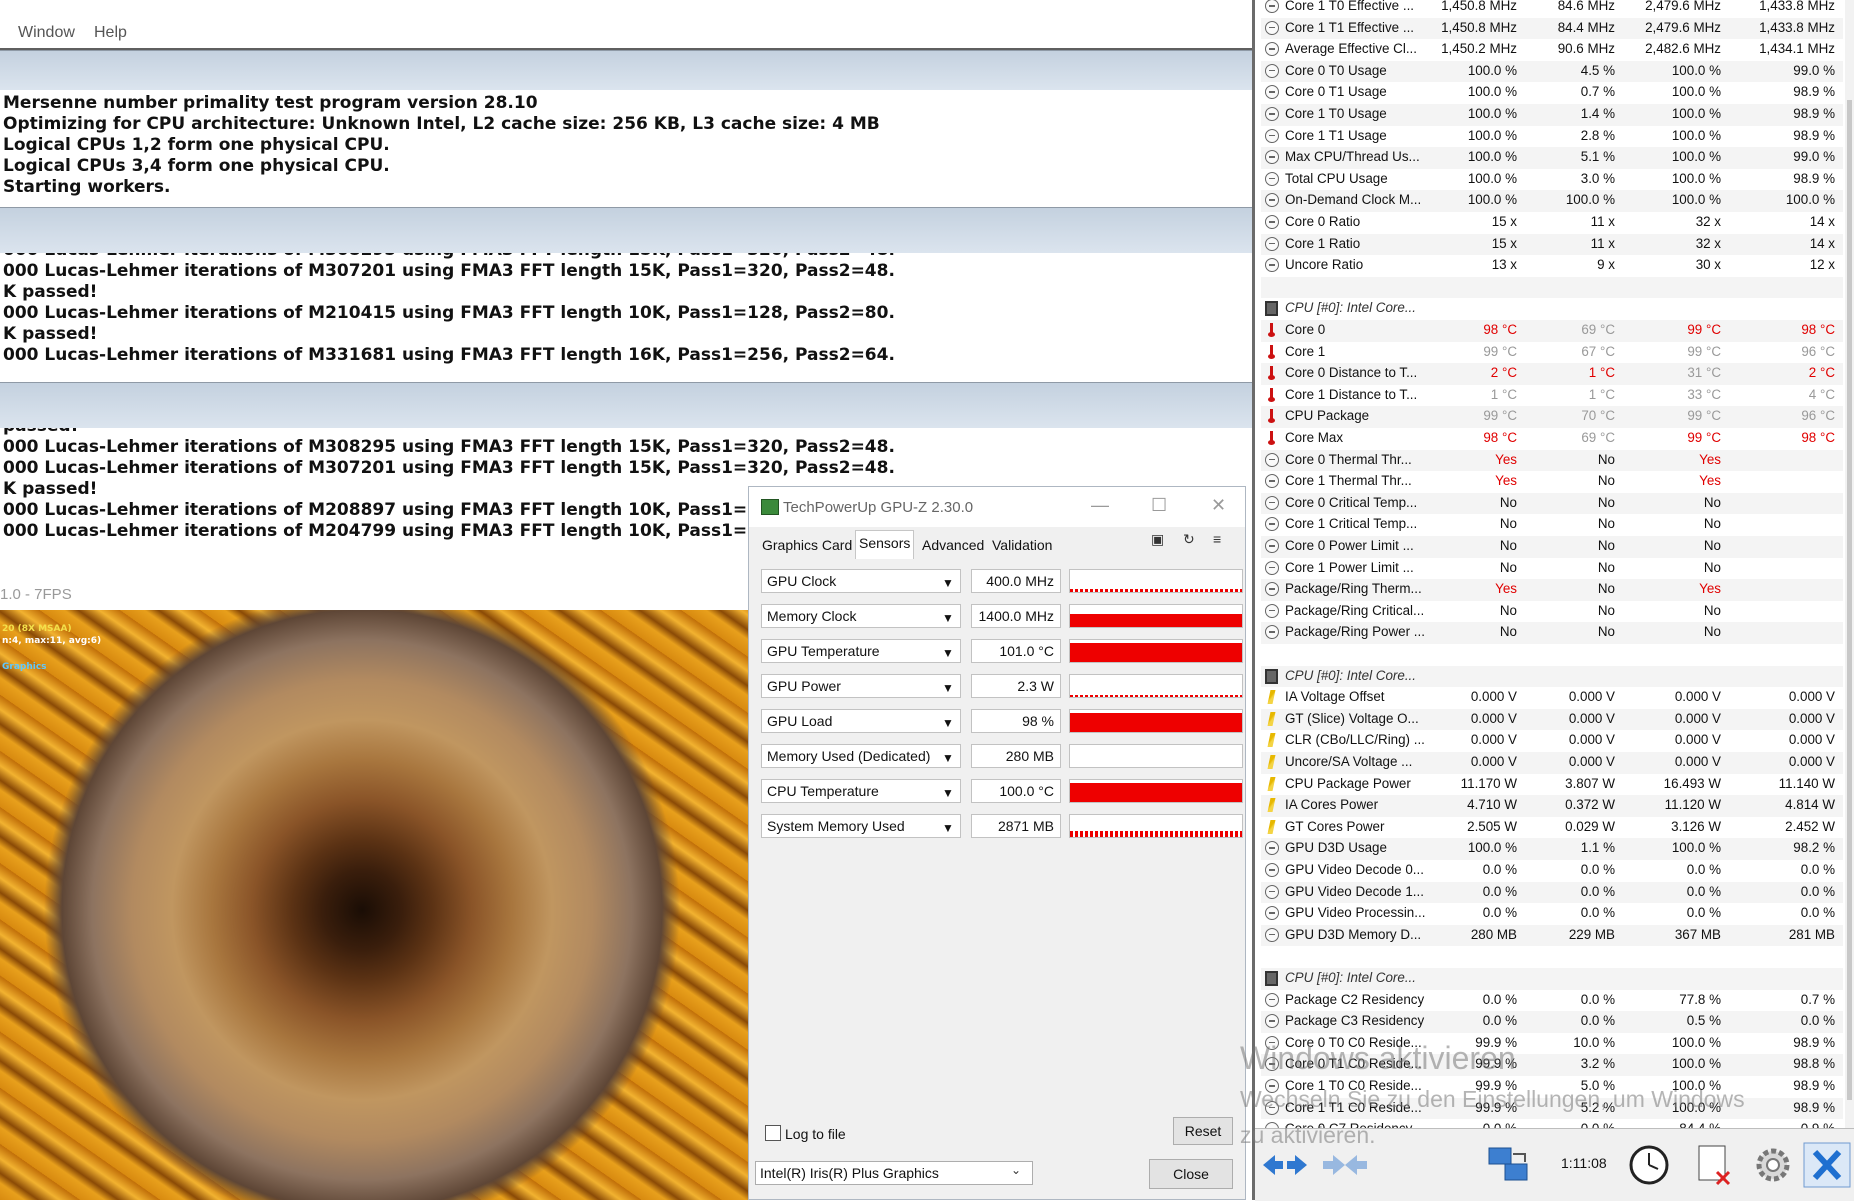 Image resolution: width=1854 pixels, height=1201 pixels. Describe the element at coordinates (861, 651) in the screenshot. I see `sensor-name-dropdown: GPU Temperature ▼` at that location.